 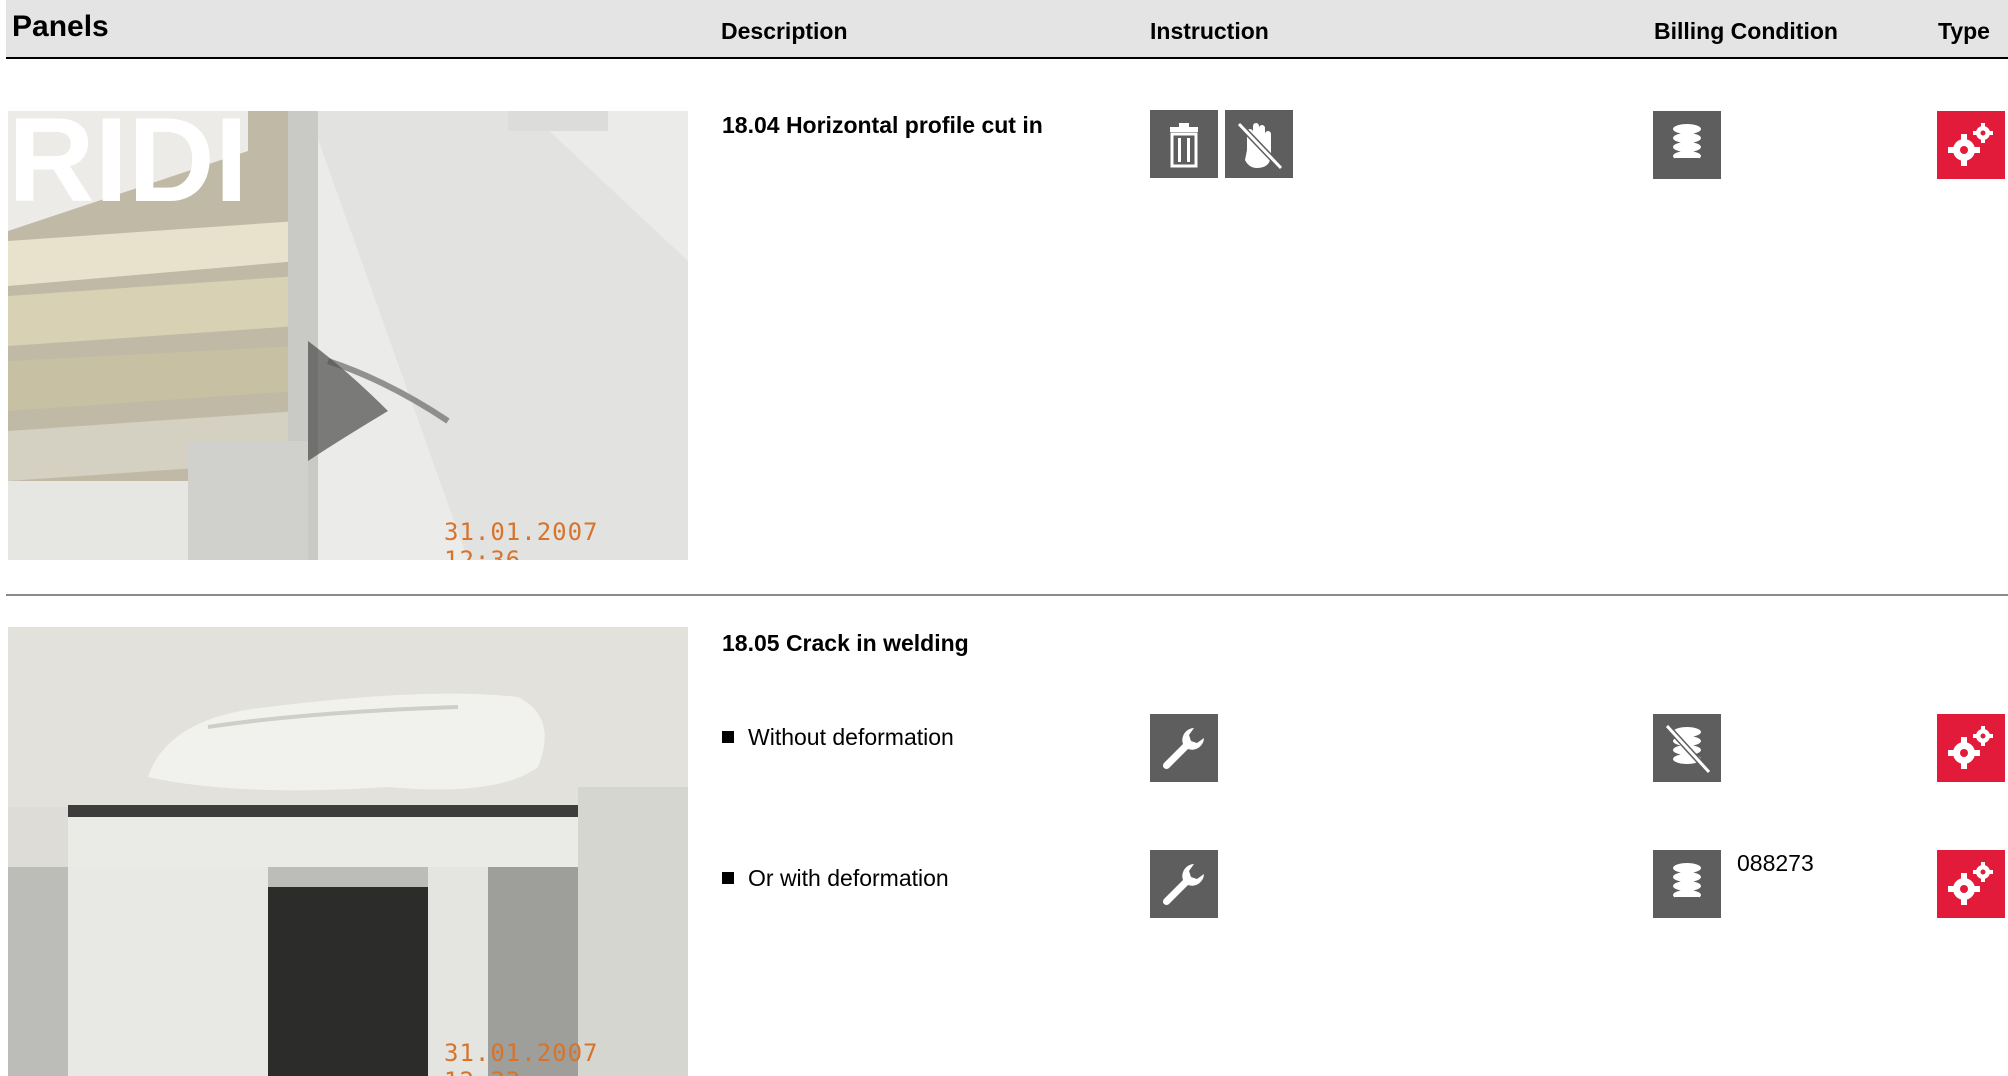 What do you see at coordinates (348, 335) in the screenshot?
I see `photo-horizontal-profile-cut: RIDI 31.01.2007 12:36` at bounding box center [348, 335].